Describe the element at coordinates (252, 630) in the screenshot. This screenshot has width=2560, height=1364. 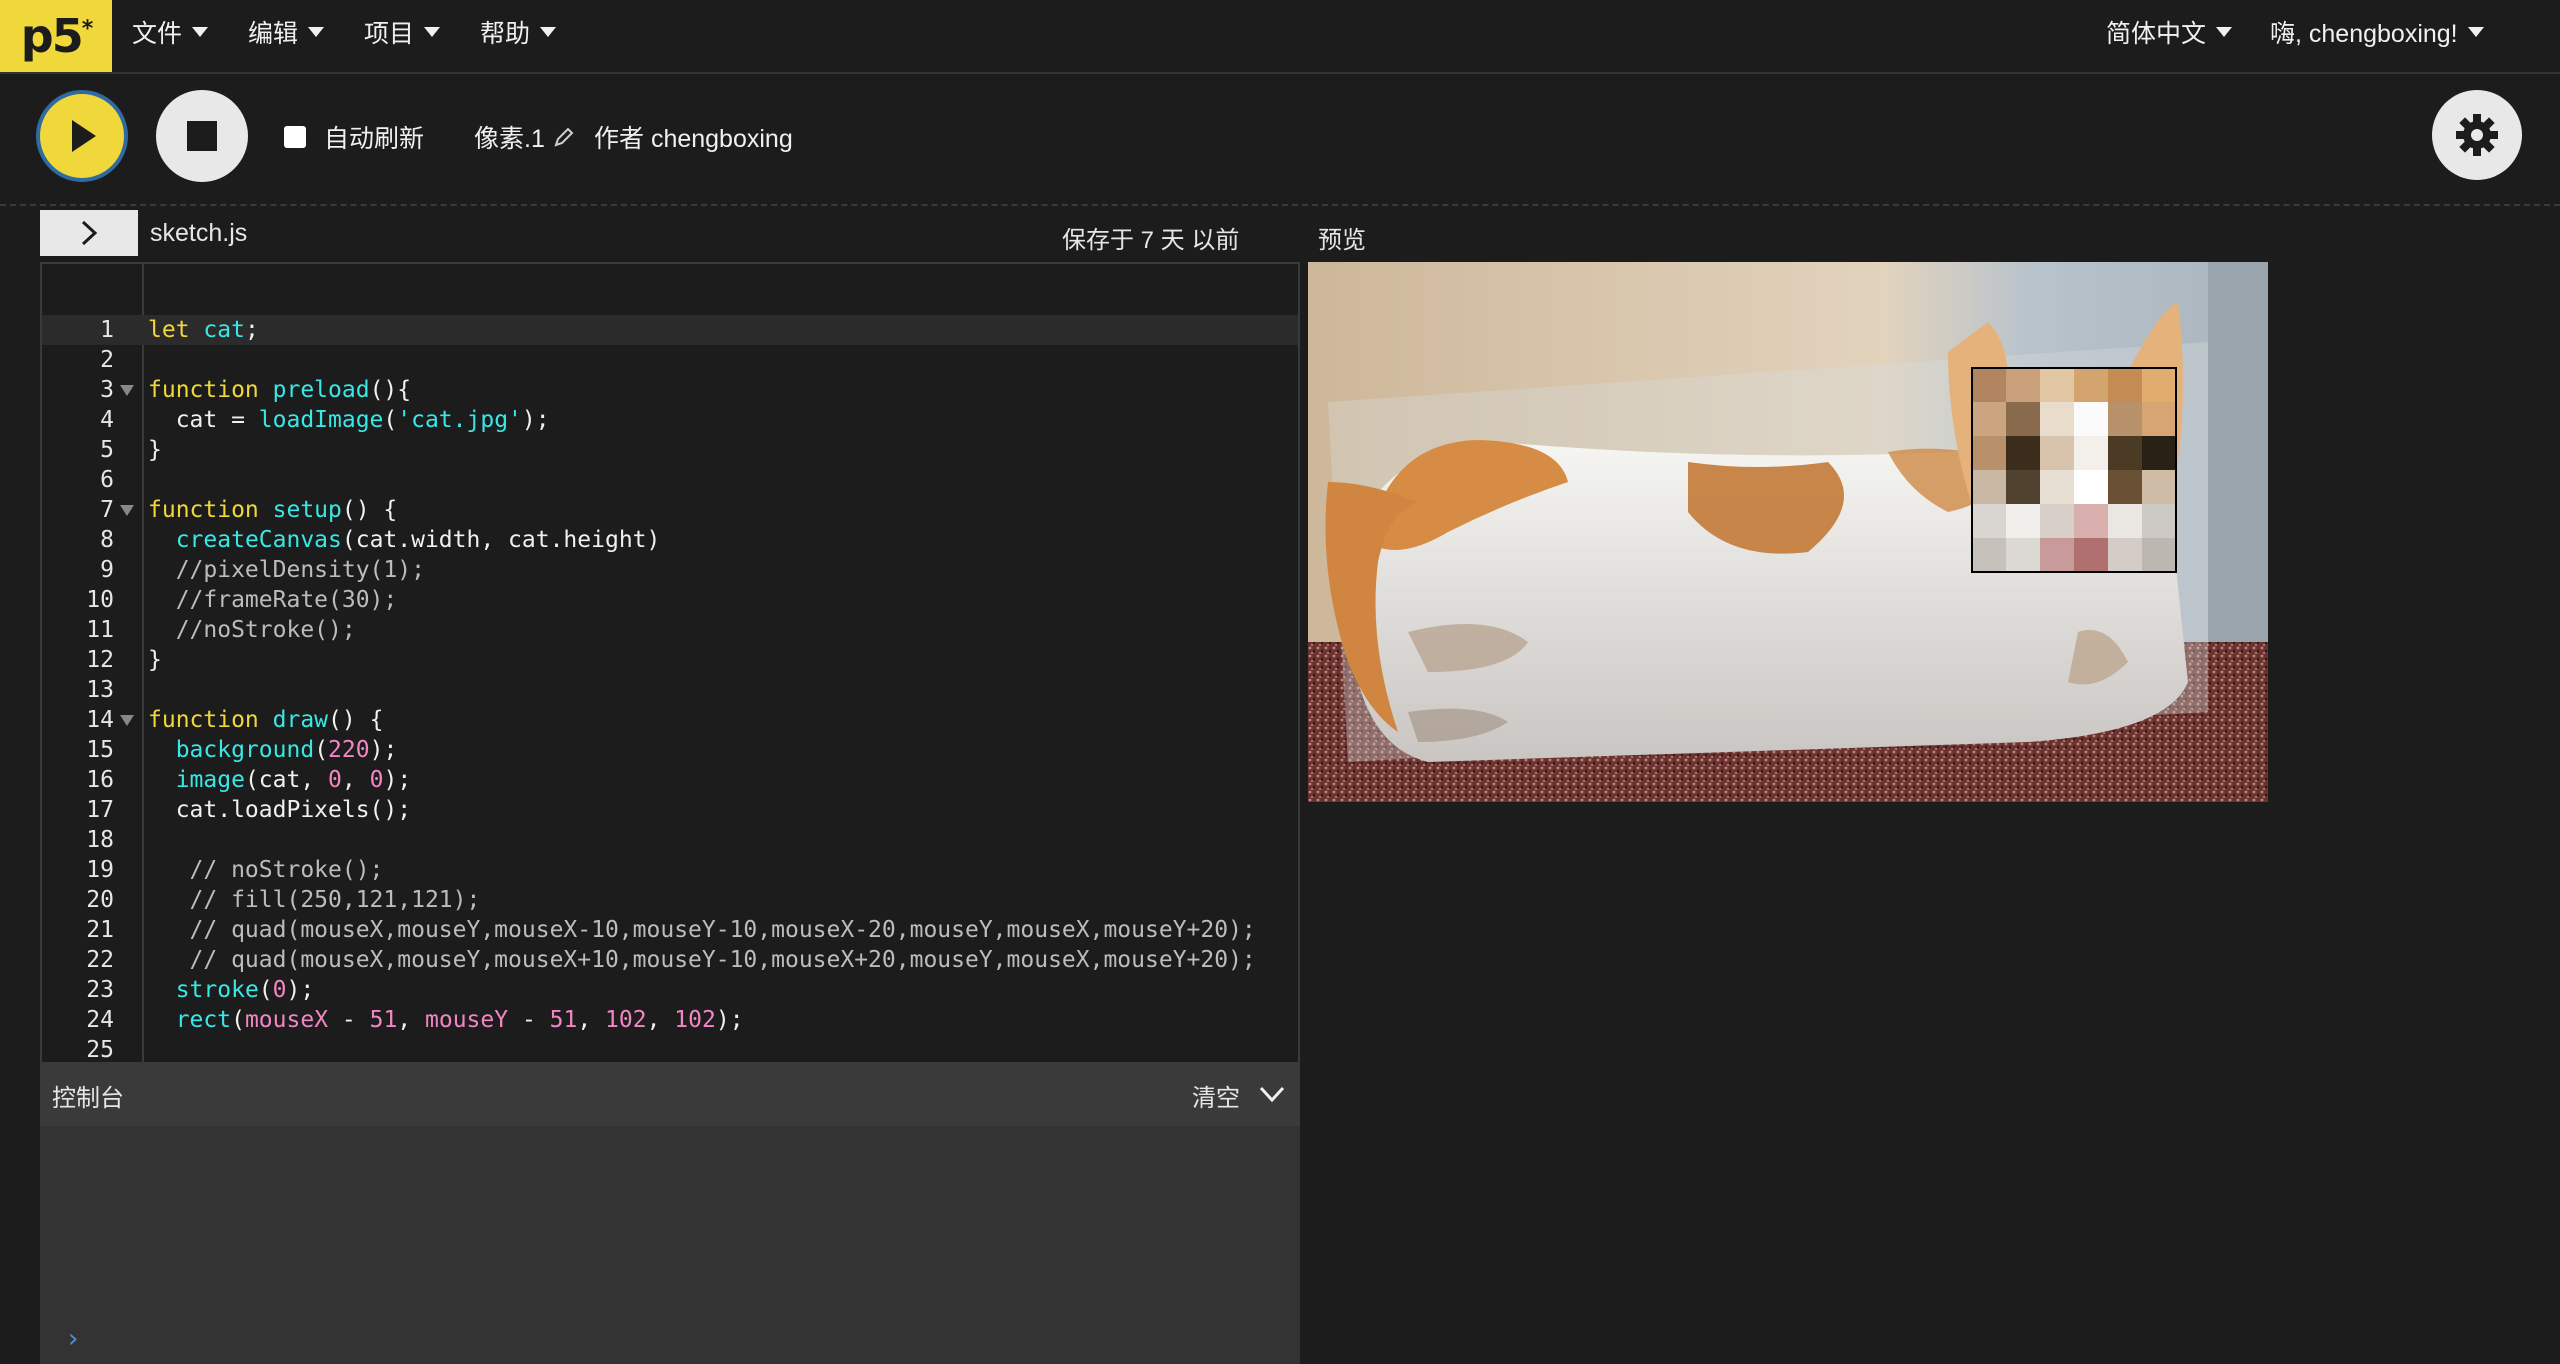
I see `code-line: //noStroke();` at that location.